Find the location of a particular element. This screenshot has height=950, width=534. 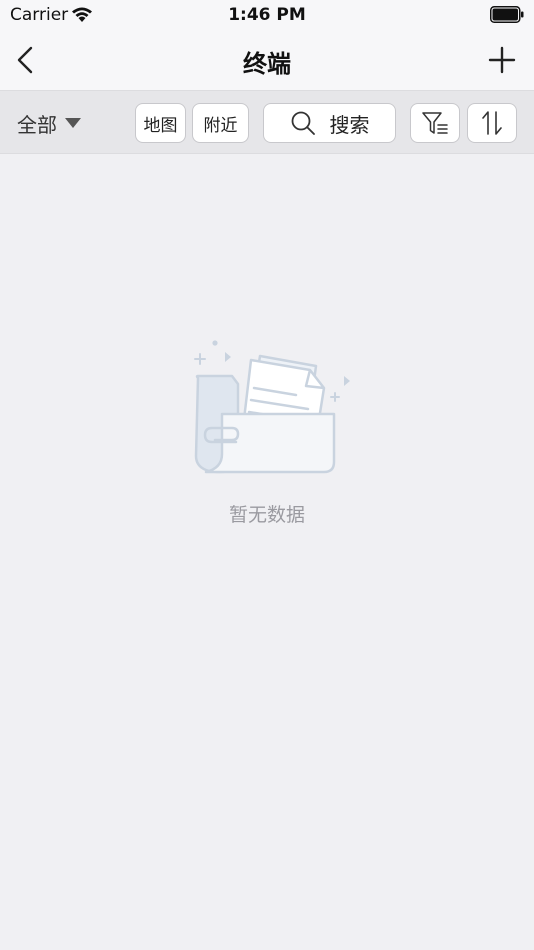

search-button-label: 搜索 is located at coordinates (349, 124).